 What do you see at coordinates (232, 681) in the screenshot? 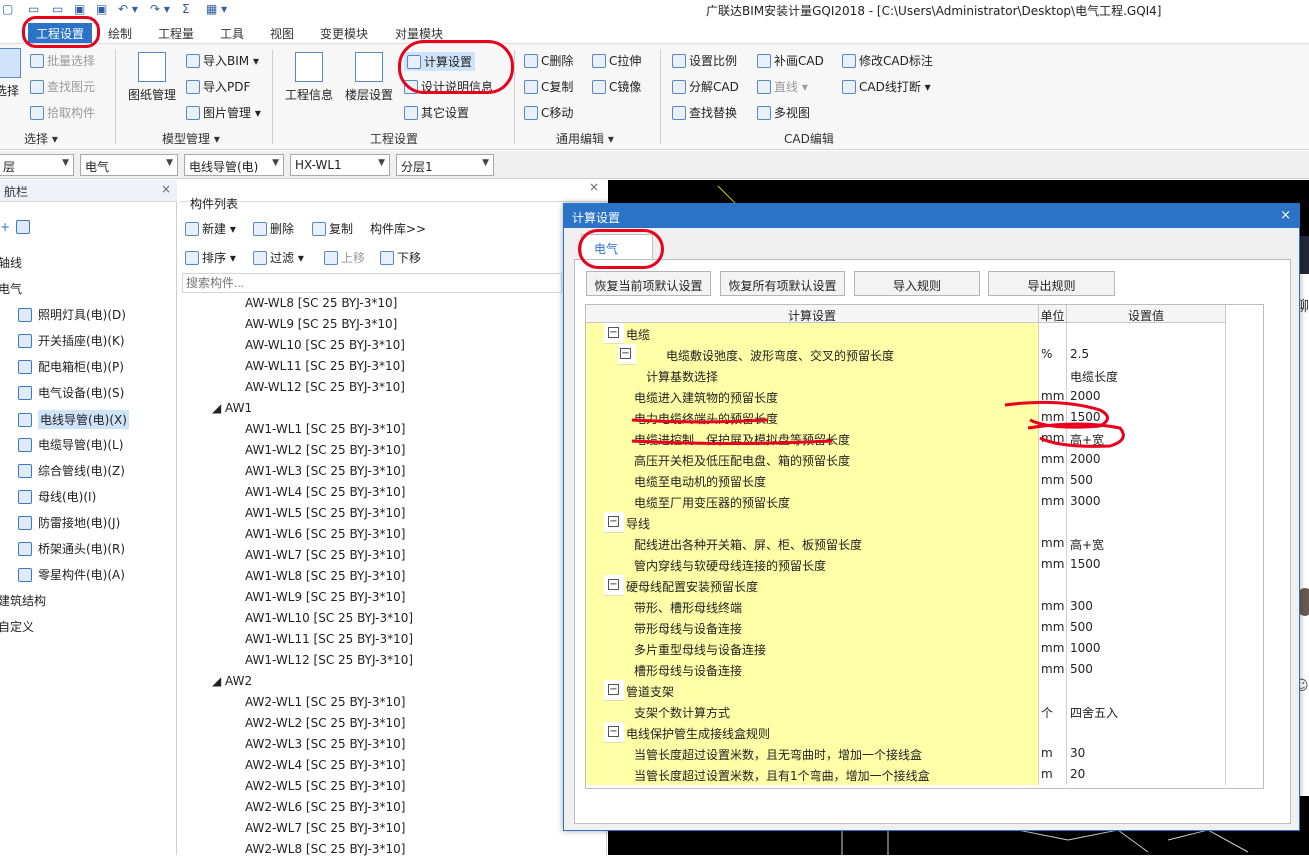
I see `tree-group: ◢ AW2` at bounding box center [232, 681].